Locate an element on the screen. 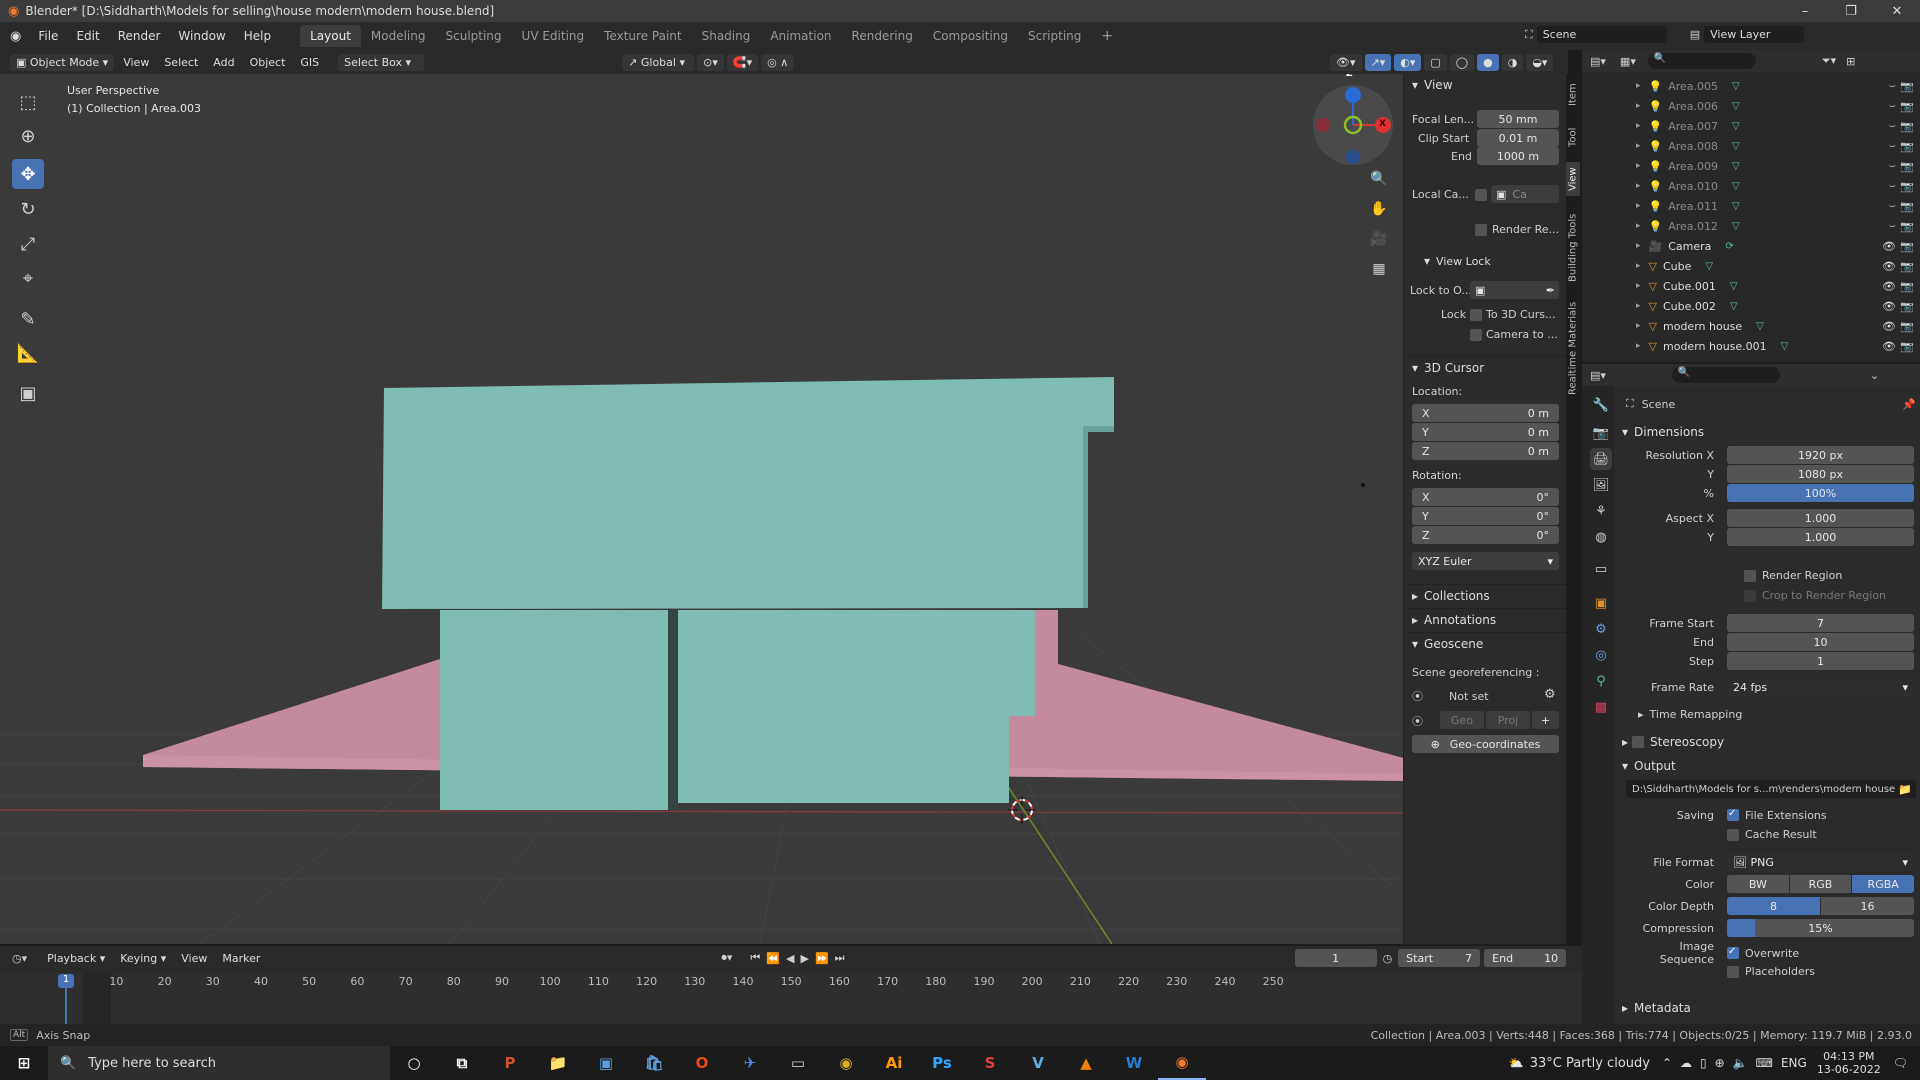 The width and height of the screenshot is (1920, 1080). tab-scripting: Scripting is located at coordinates (1054, 36).